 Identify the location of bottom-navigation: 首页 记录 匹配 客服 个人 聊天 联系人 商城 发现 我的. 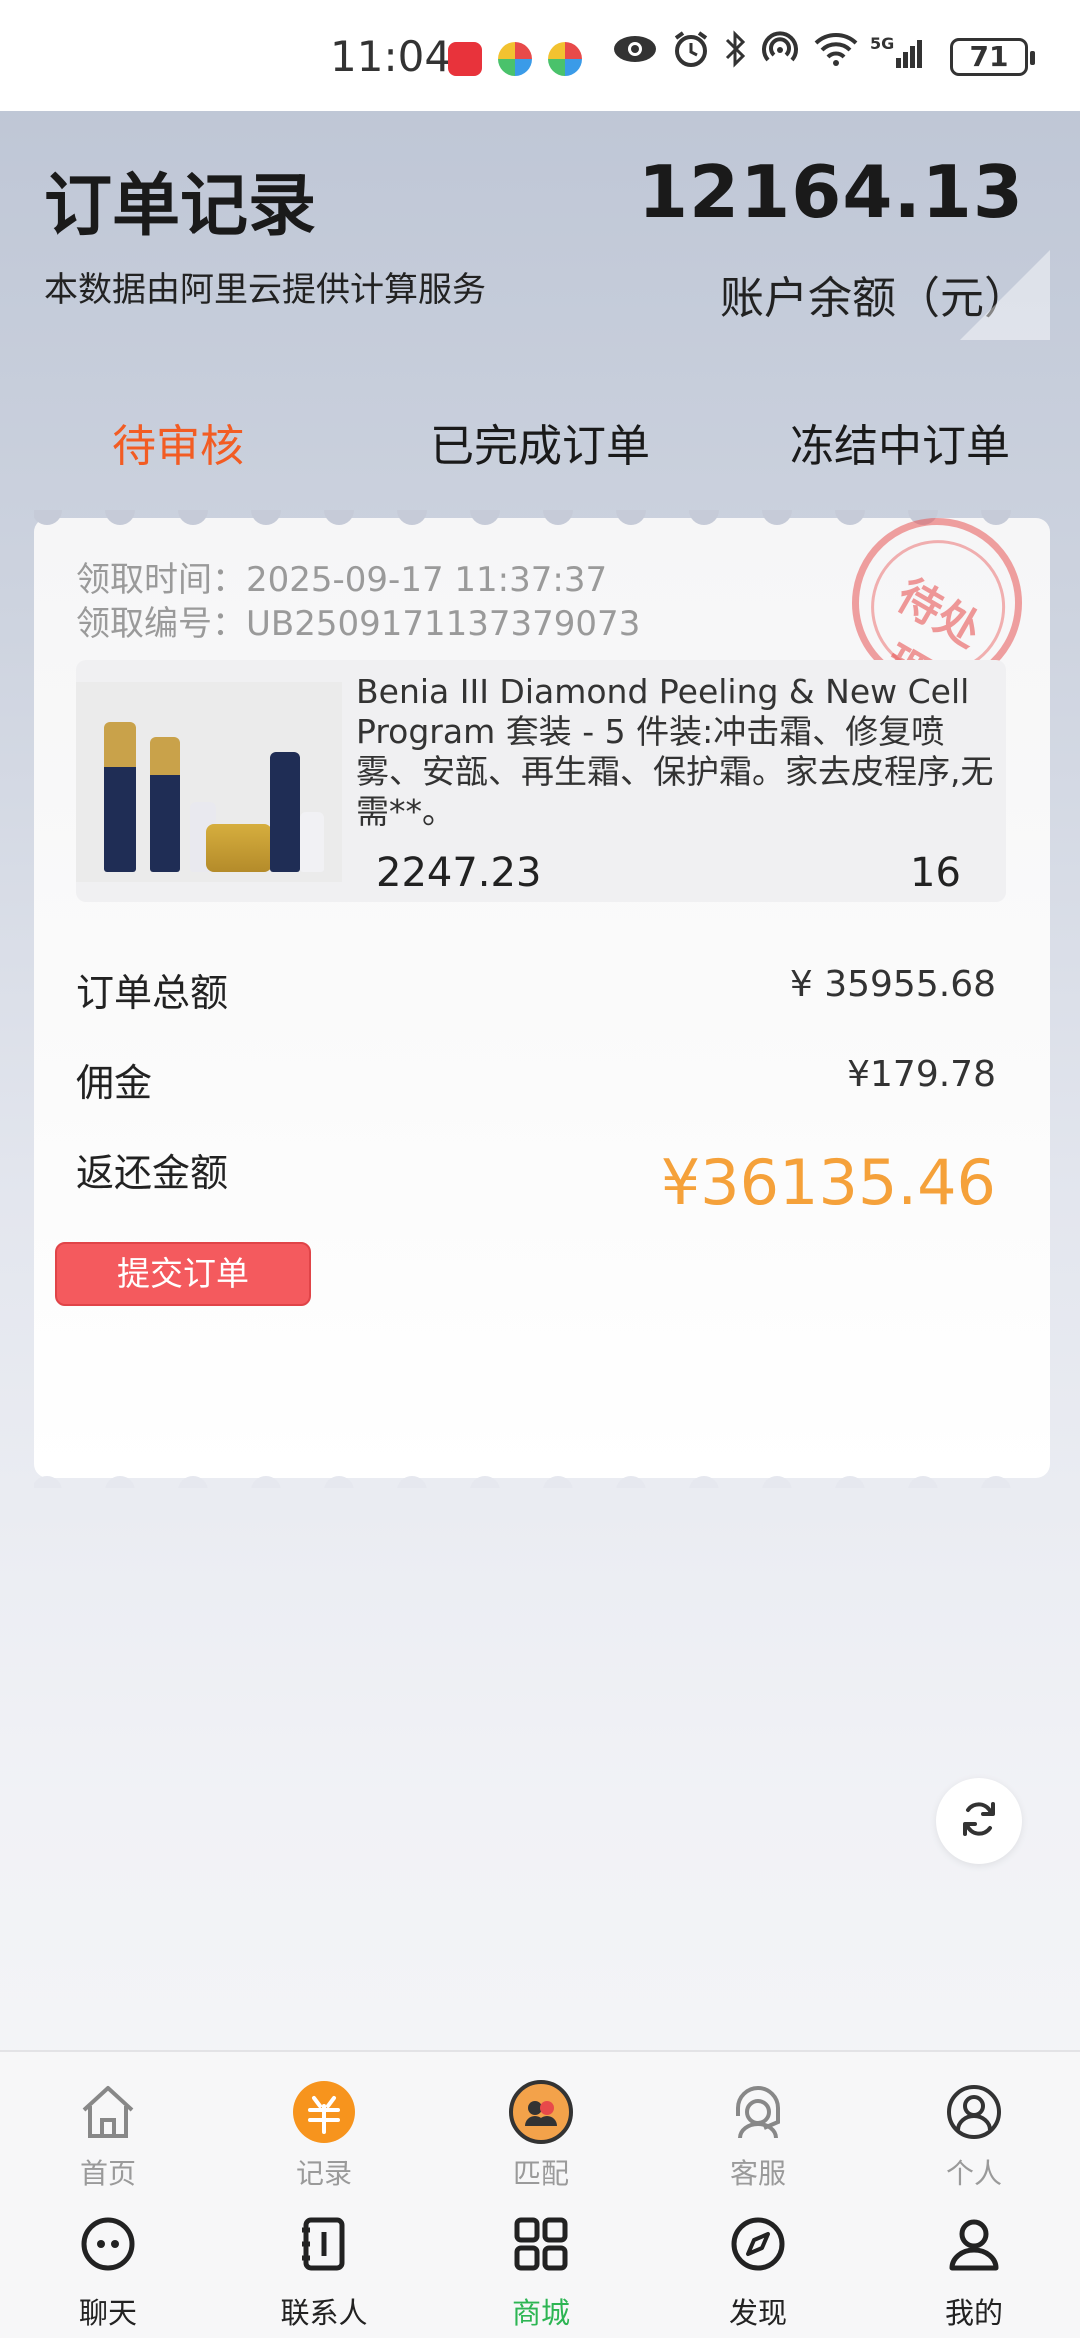
(540, 2194).